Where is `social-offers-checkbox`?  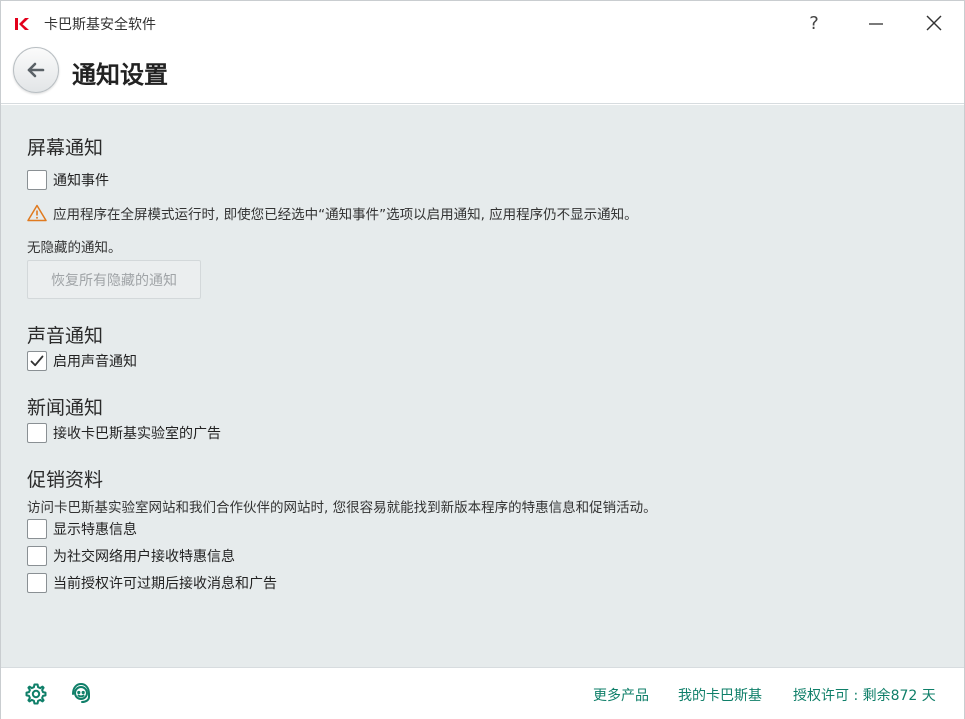 social-offers-checkbox is located at coordinates (37, 555).